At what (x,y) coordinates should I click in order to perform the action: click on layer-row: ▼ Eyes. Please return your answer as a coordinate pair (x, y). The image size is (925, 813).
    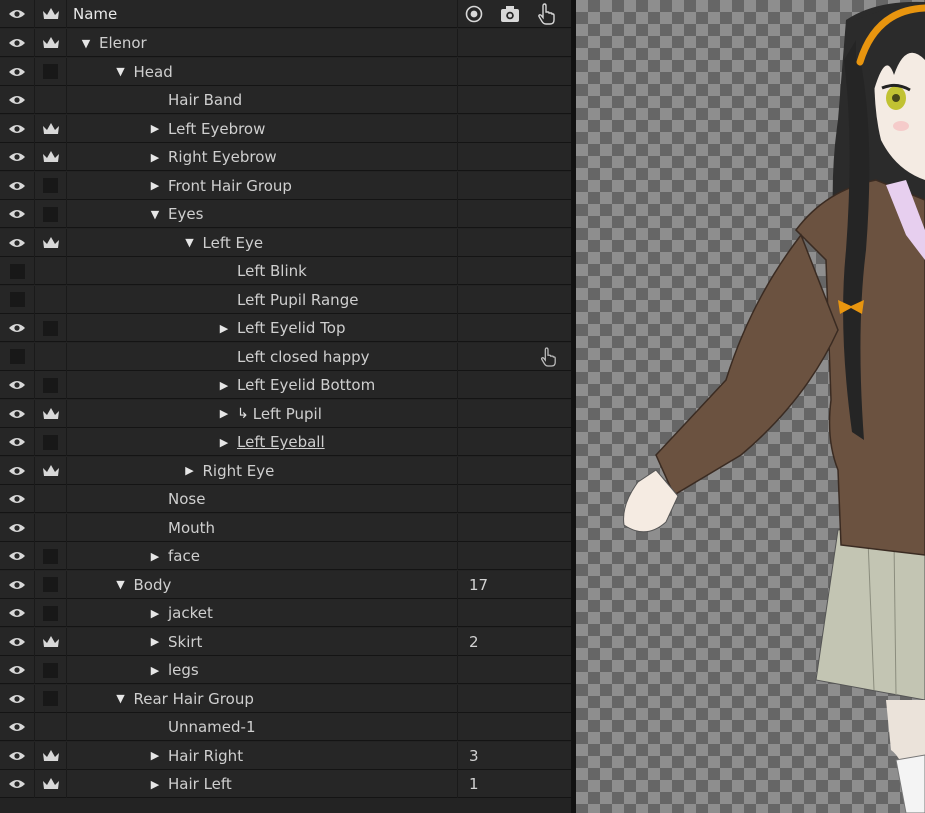
    Looking at the image, I should click on (285, 214).